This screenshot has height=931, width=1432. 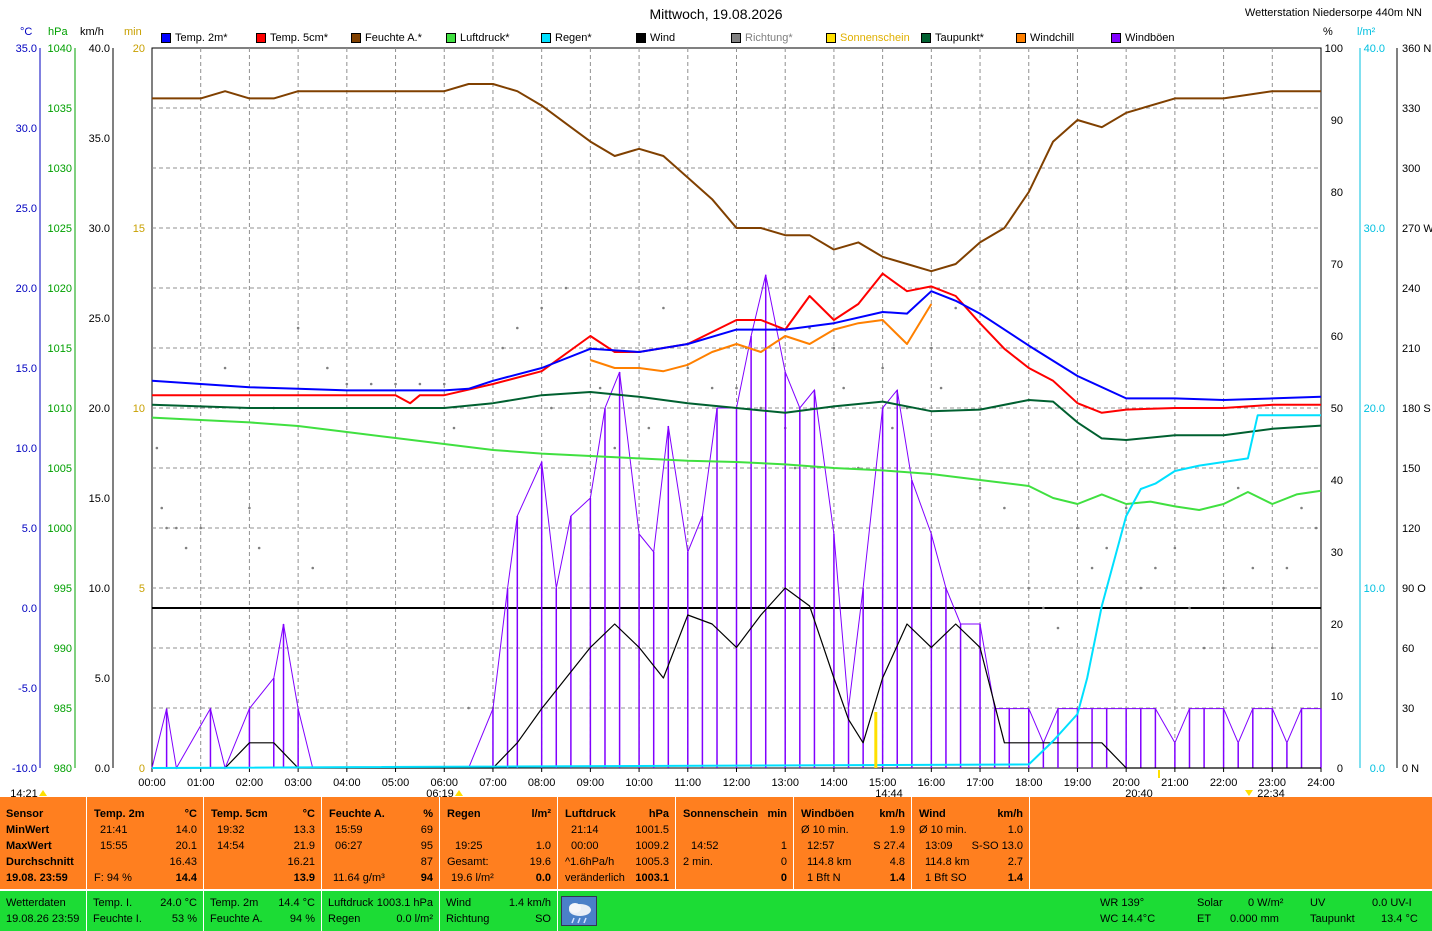 I want to click on stats-temp5cm-max-time: 14:54, so click(x=231, y=846).